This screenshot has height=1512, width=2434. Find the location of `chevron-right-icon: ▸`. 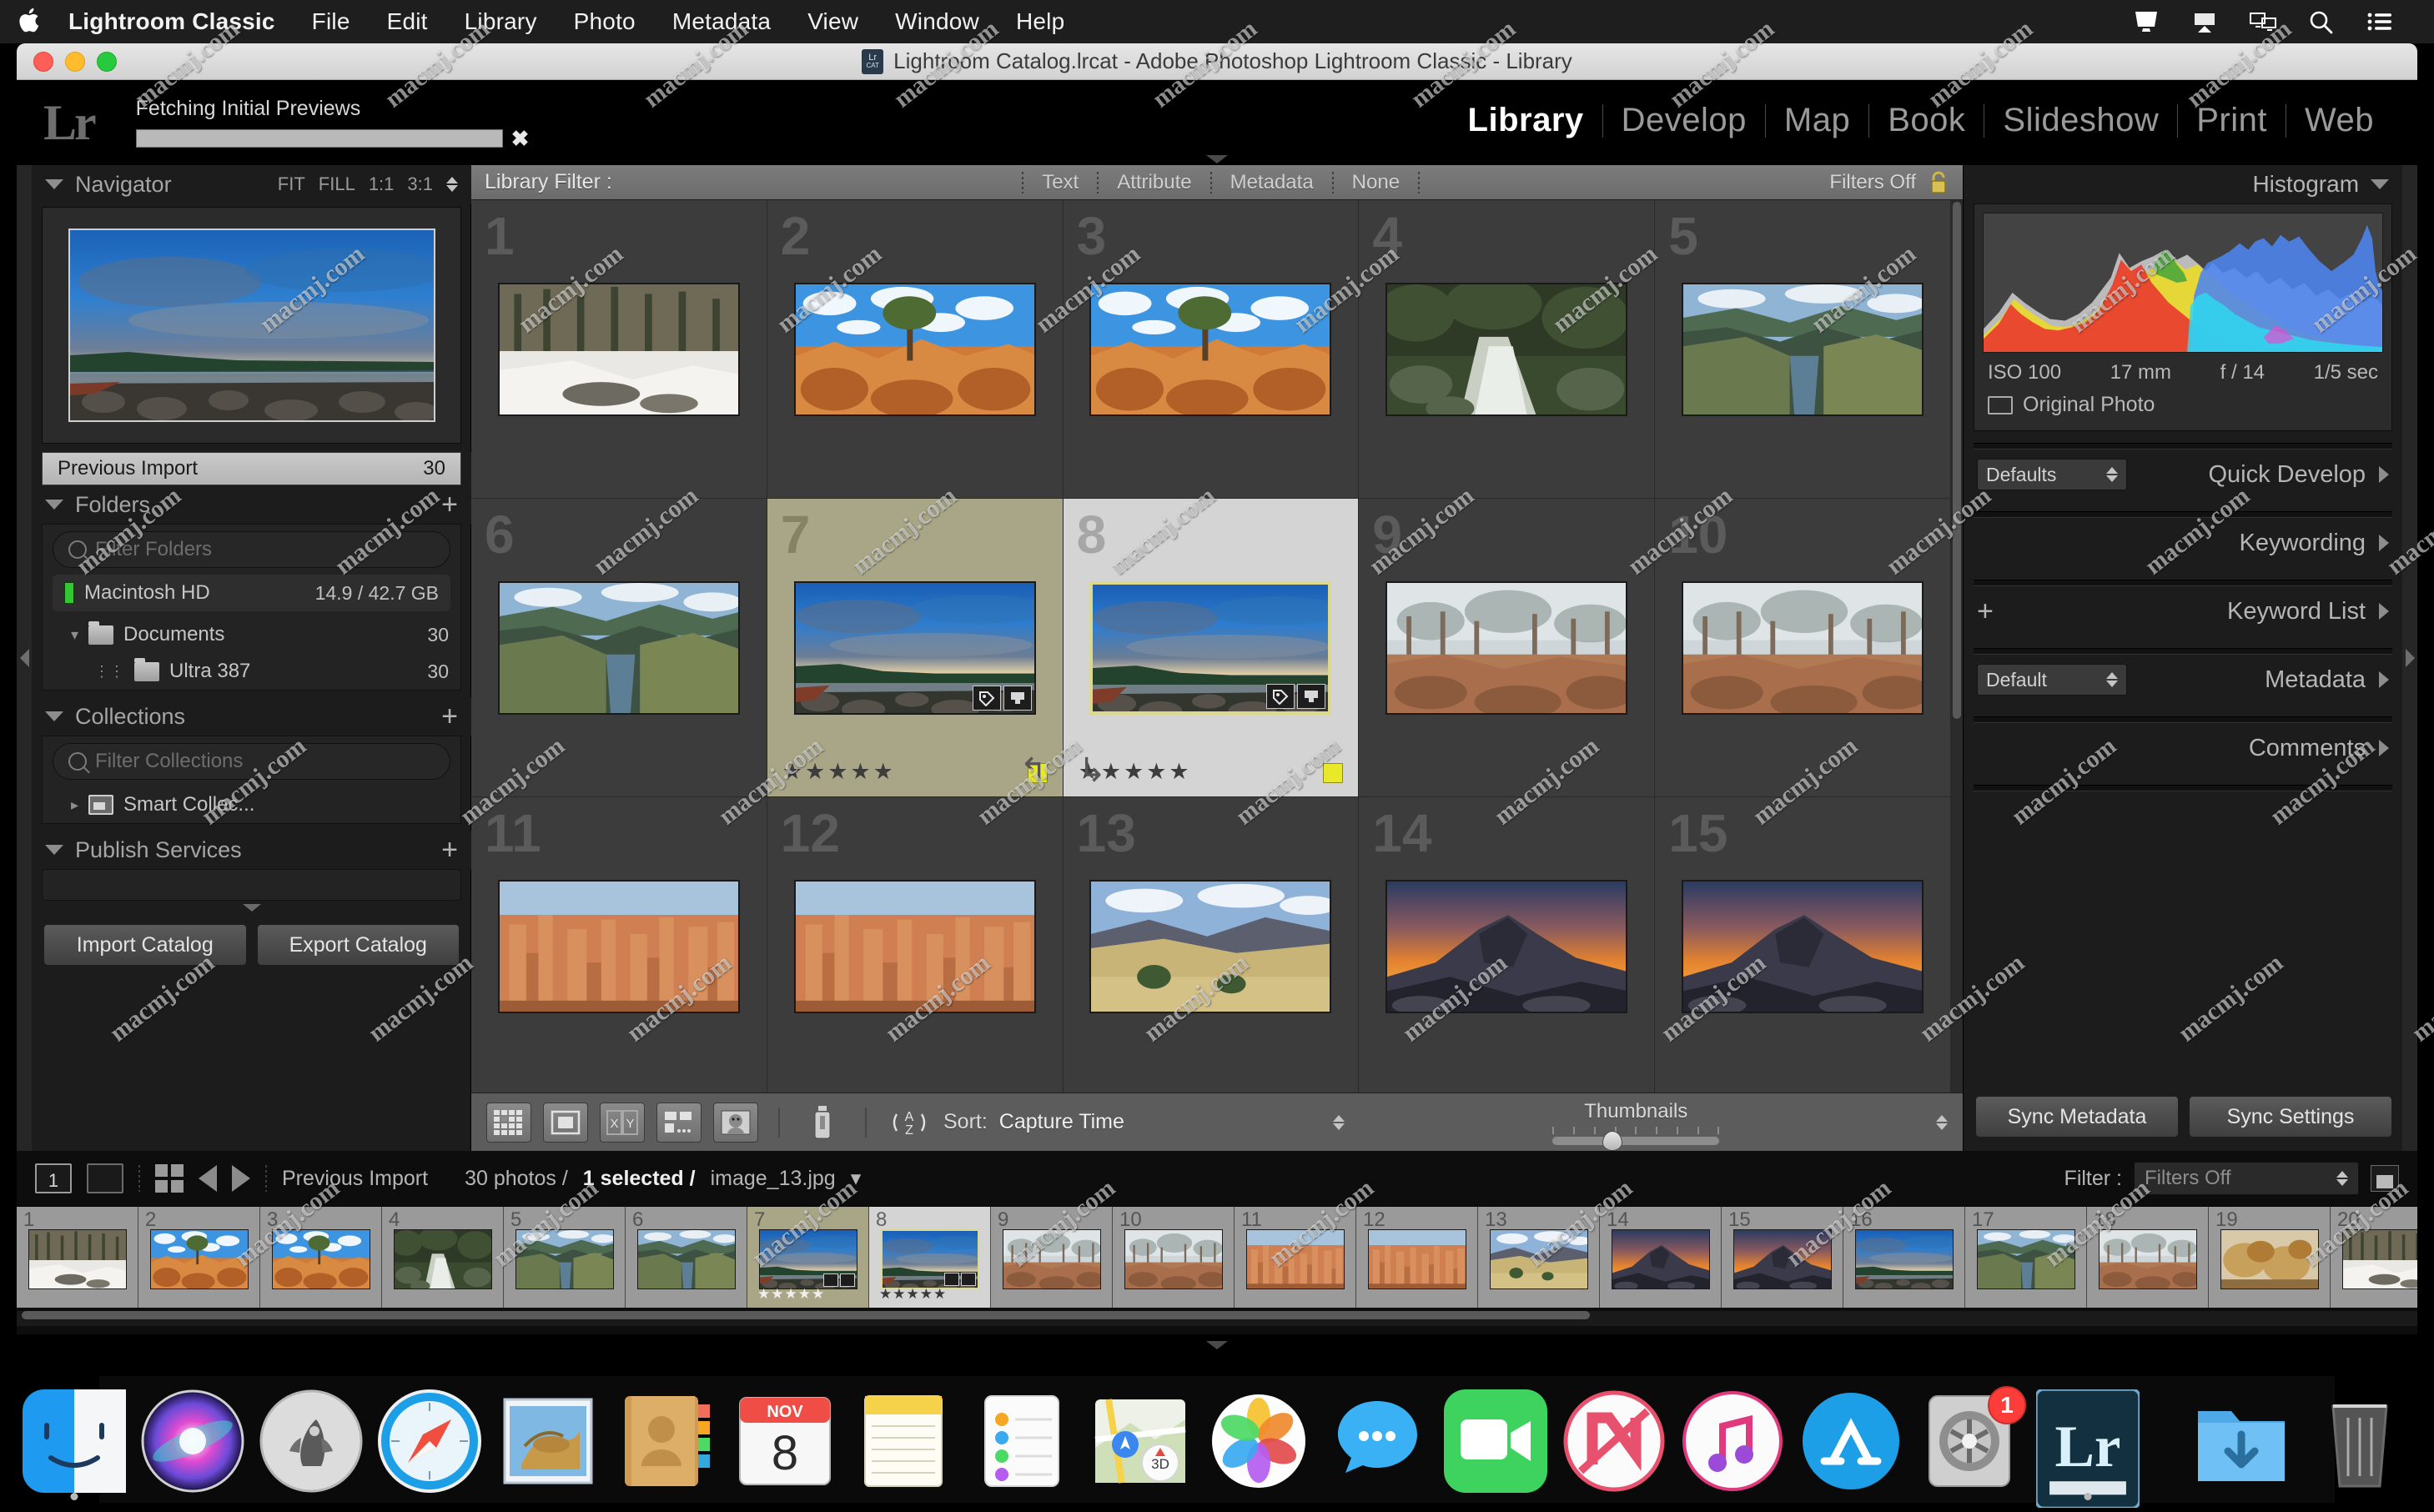

chevron-right-icon: ▸ is located at coordinates (74, 805).